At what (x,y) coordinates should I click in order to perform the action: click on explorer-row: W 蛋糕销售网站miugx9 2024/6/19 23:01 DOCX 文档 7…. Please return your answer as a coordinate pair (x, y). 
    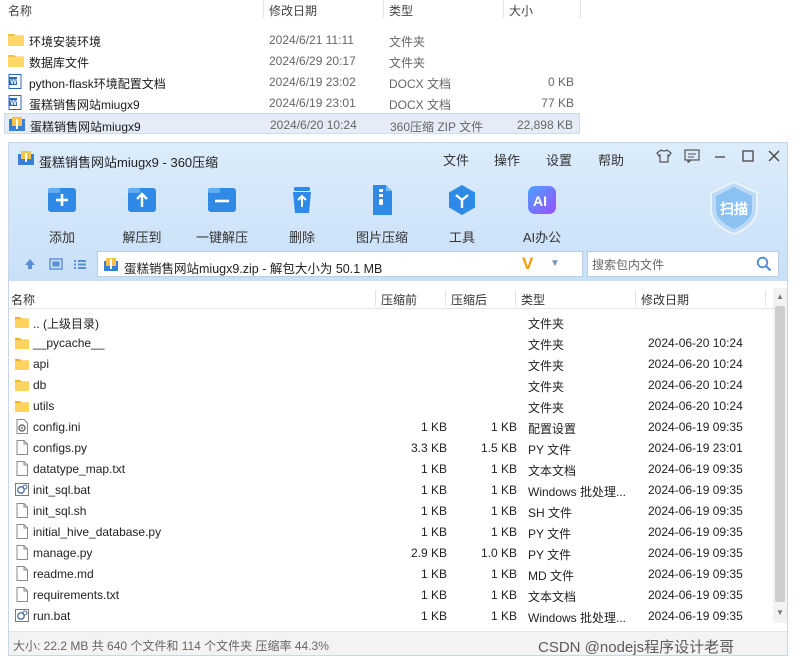
    Looking at the image, I should click on (292, 102).